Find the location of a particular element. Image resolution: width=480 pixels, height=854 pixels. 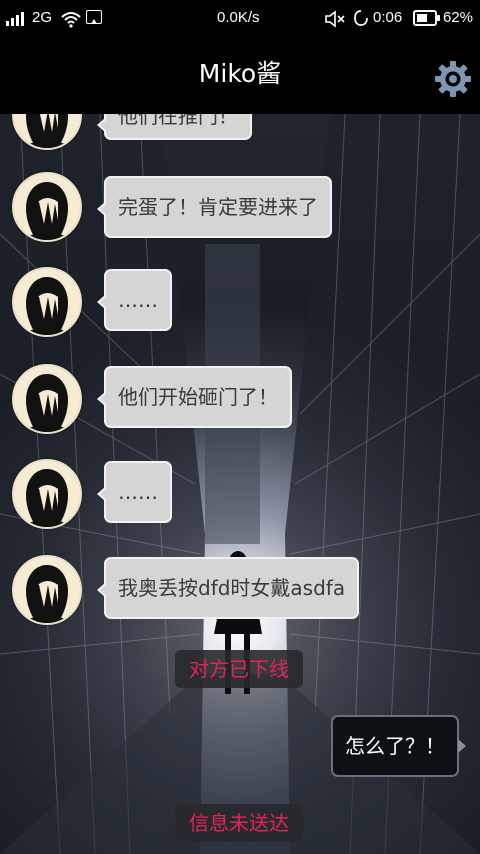

battery-icon is located at coordinates (426, 18).